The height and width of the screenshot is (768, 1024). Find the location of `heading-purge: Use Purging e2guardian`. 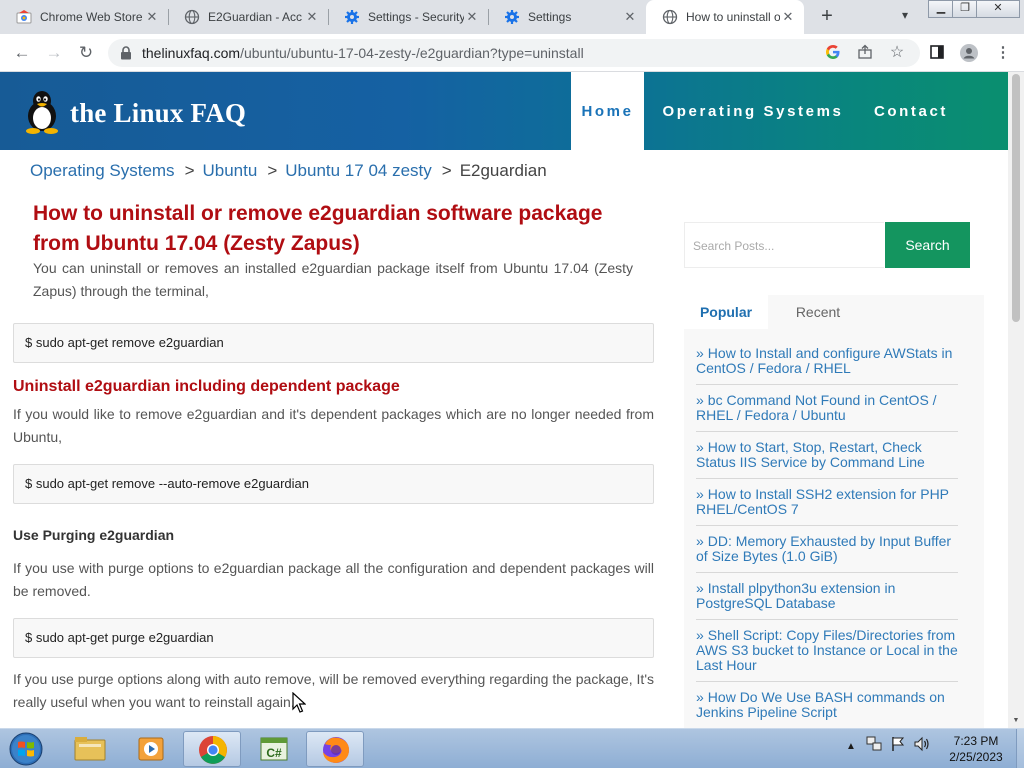

heading-purge: Use Purging e2guardian is located at coordinates (94, 535).